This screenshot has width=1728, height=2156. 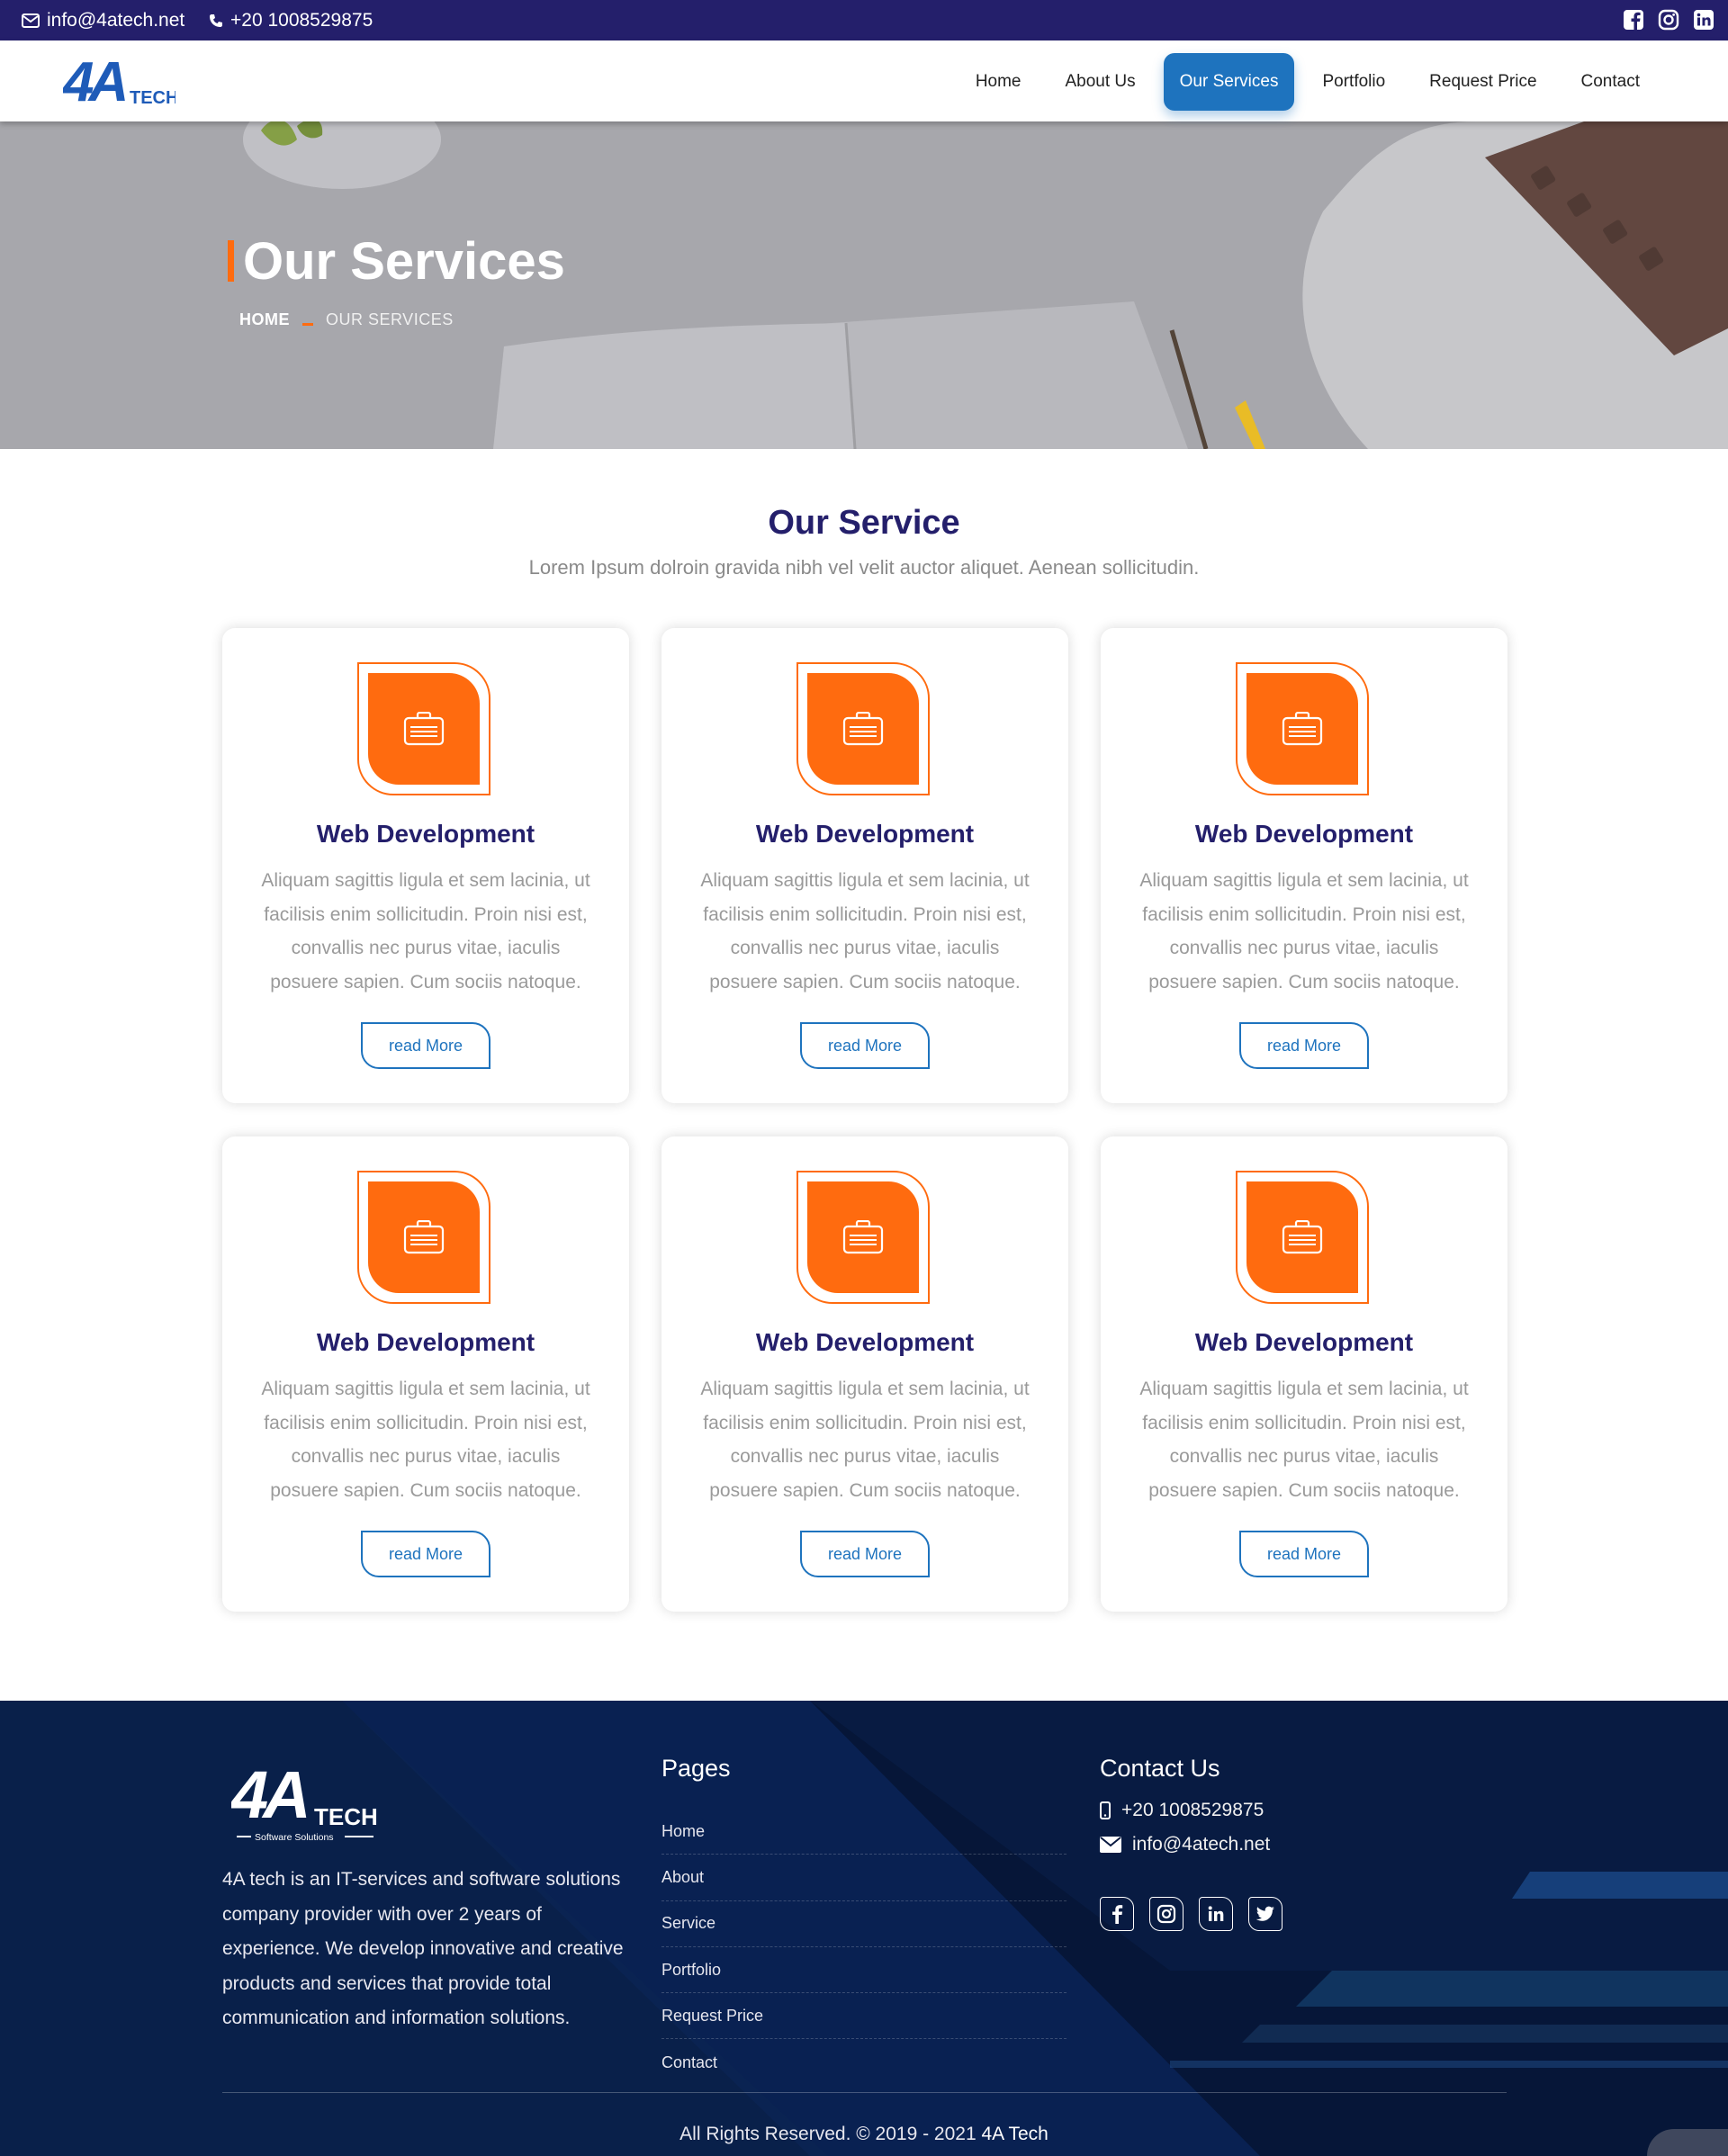 I want to click on title-accent-bar, so click(x=231, y=261).